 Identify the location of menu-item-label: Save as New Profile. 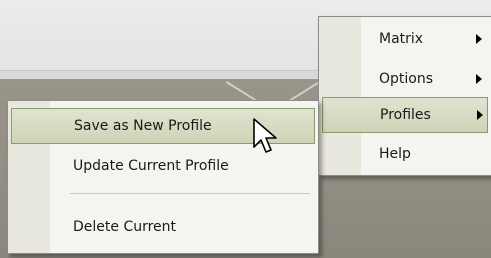
(143, 126).